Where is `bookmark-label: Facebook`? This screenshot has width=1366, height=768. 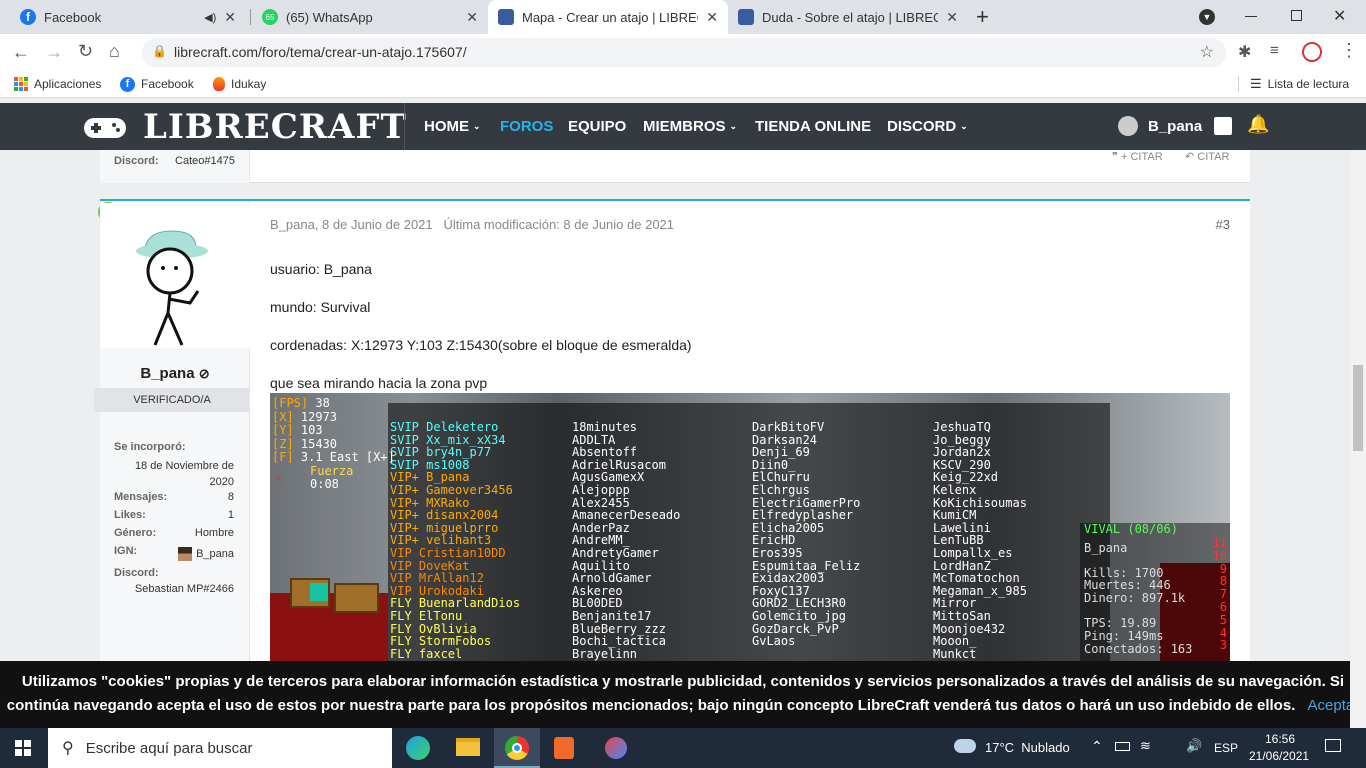 bookmark-label: Facebook is located at coordinates (167, 84).